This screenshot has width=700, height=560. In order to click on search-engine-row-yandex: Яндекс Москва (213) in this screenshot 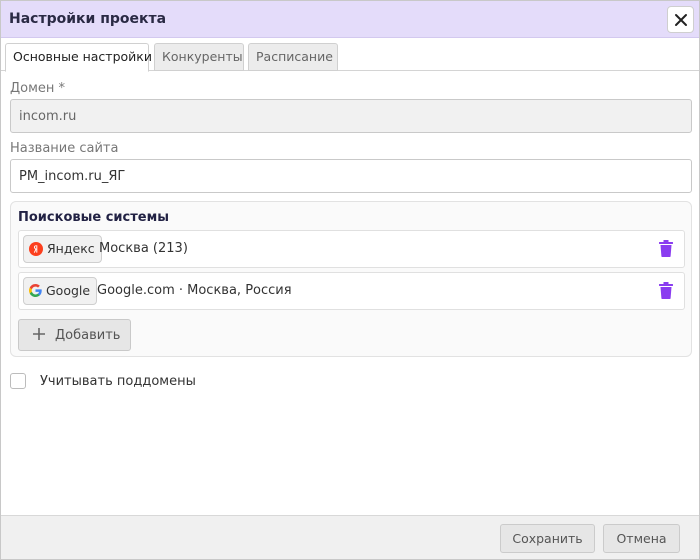, I will do `click(351, 249)`.